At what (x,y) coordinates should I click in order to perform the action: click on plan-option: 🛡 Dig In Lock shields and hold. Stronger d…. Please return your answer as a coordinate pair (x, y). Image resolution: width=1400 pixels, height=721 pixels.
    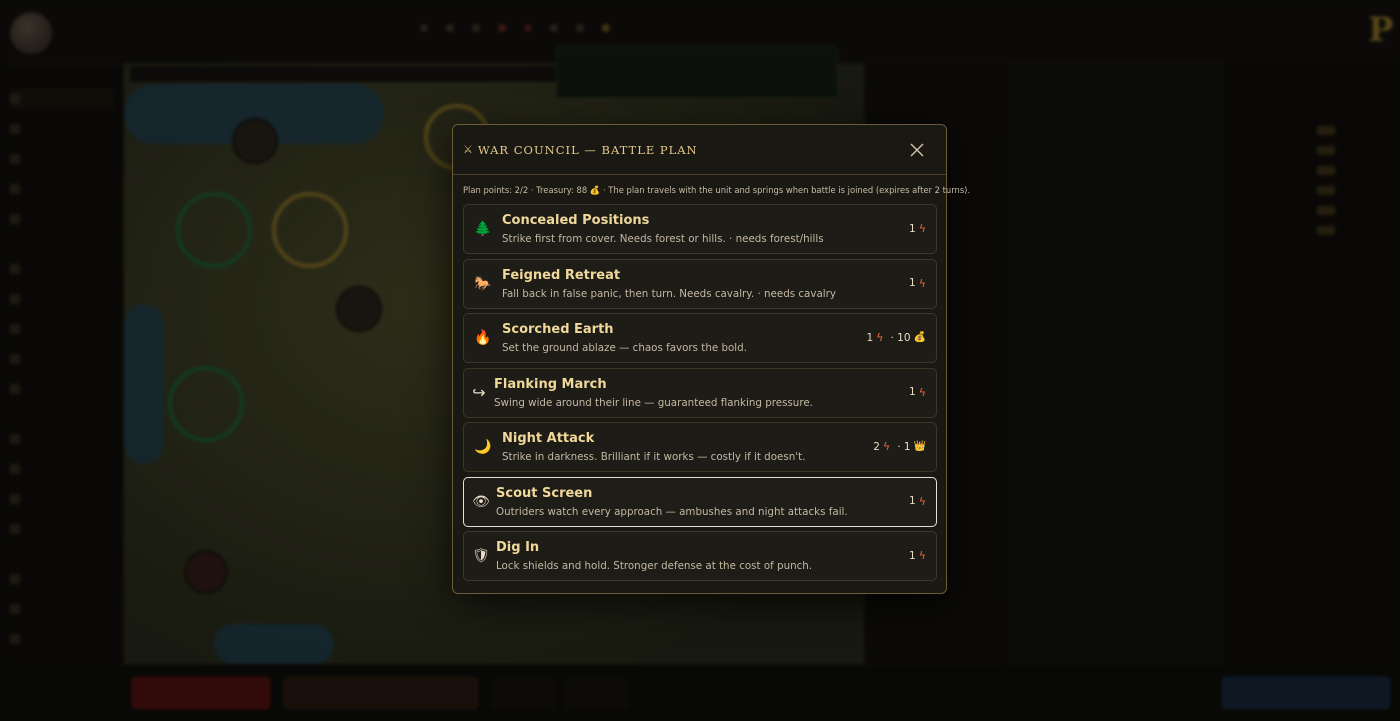
    Looking at the image, I should click on (700, 556).